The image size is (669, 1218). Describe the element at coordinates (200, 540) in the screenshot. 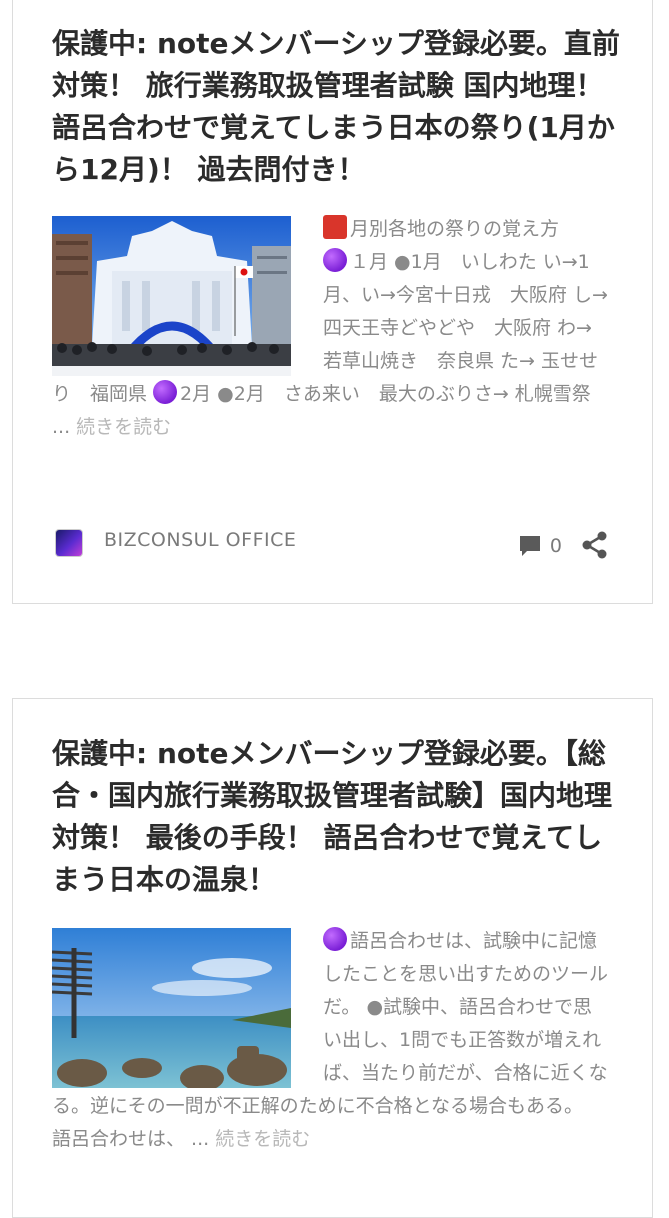

I see `author-name: BIZCONSUL OFFICE` at that location.